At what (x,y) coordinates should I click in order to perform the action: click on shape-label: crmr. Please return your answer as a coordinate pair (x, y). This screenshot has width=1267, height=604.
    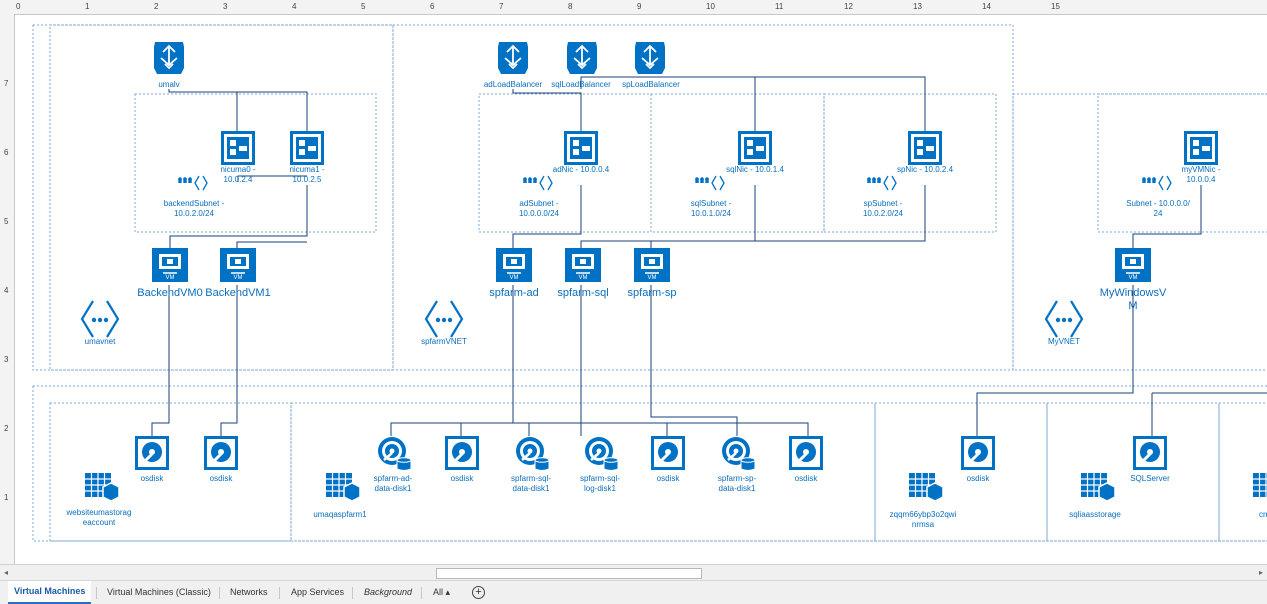
    Looking at the image, I should click on (1263, 514).